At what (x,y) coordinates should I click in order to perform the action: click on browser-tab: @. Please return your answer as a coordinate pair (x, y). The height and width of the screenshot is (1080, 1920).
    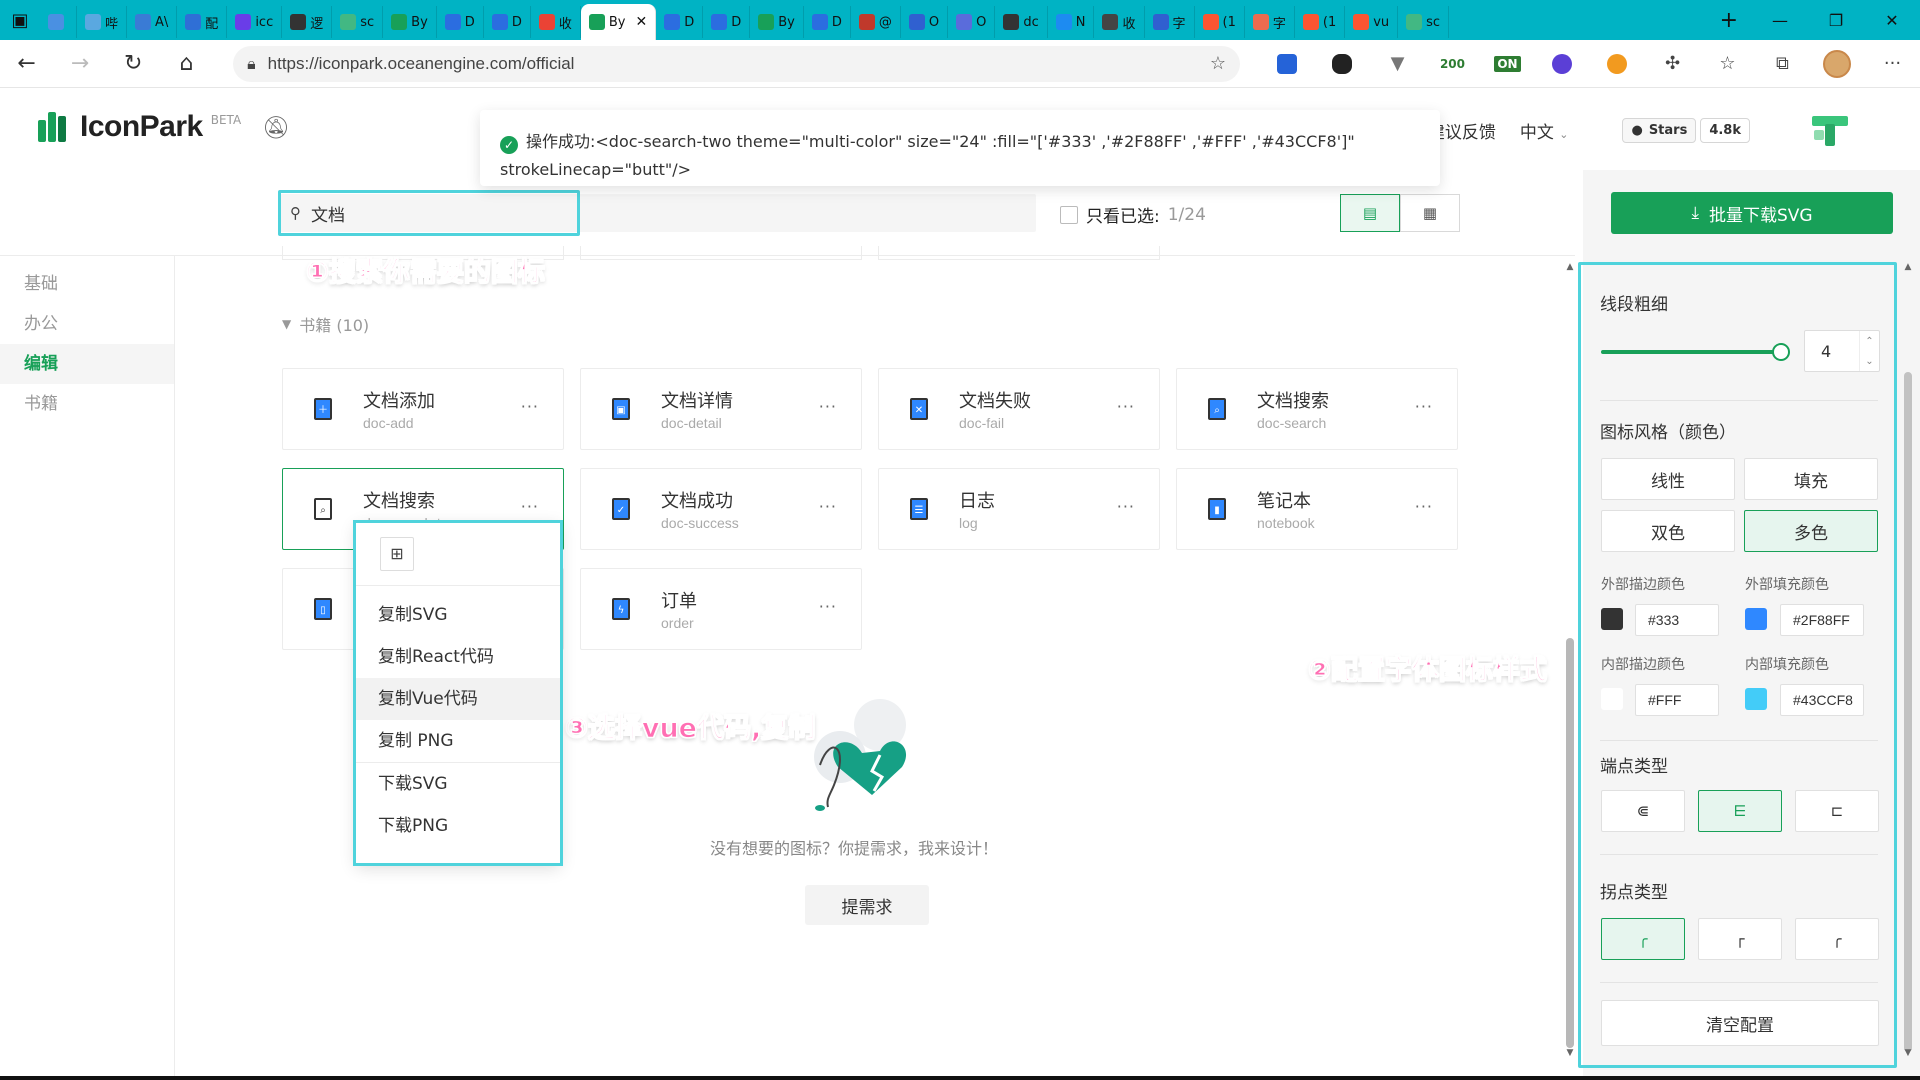
    Looking at the image, I should click on (876, 22).